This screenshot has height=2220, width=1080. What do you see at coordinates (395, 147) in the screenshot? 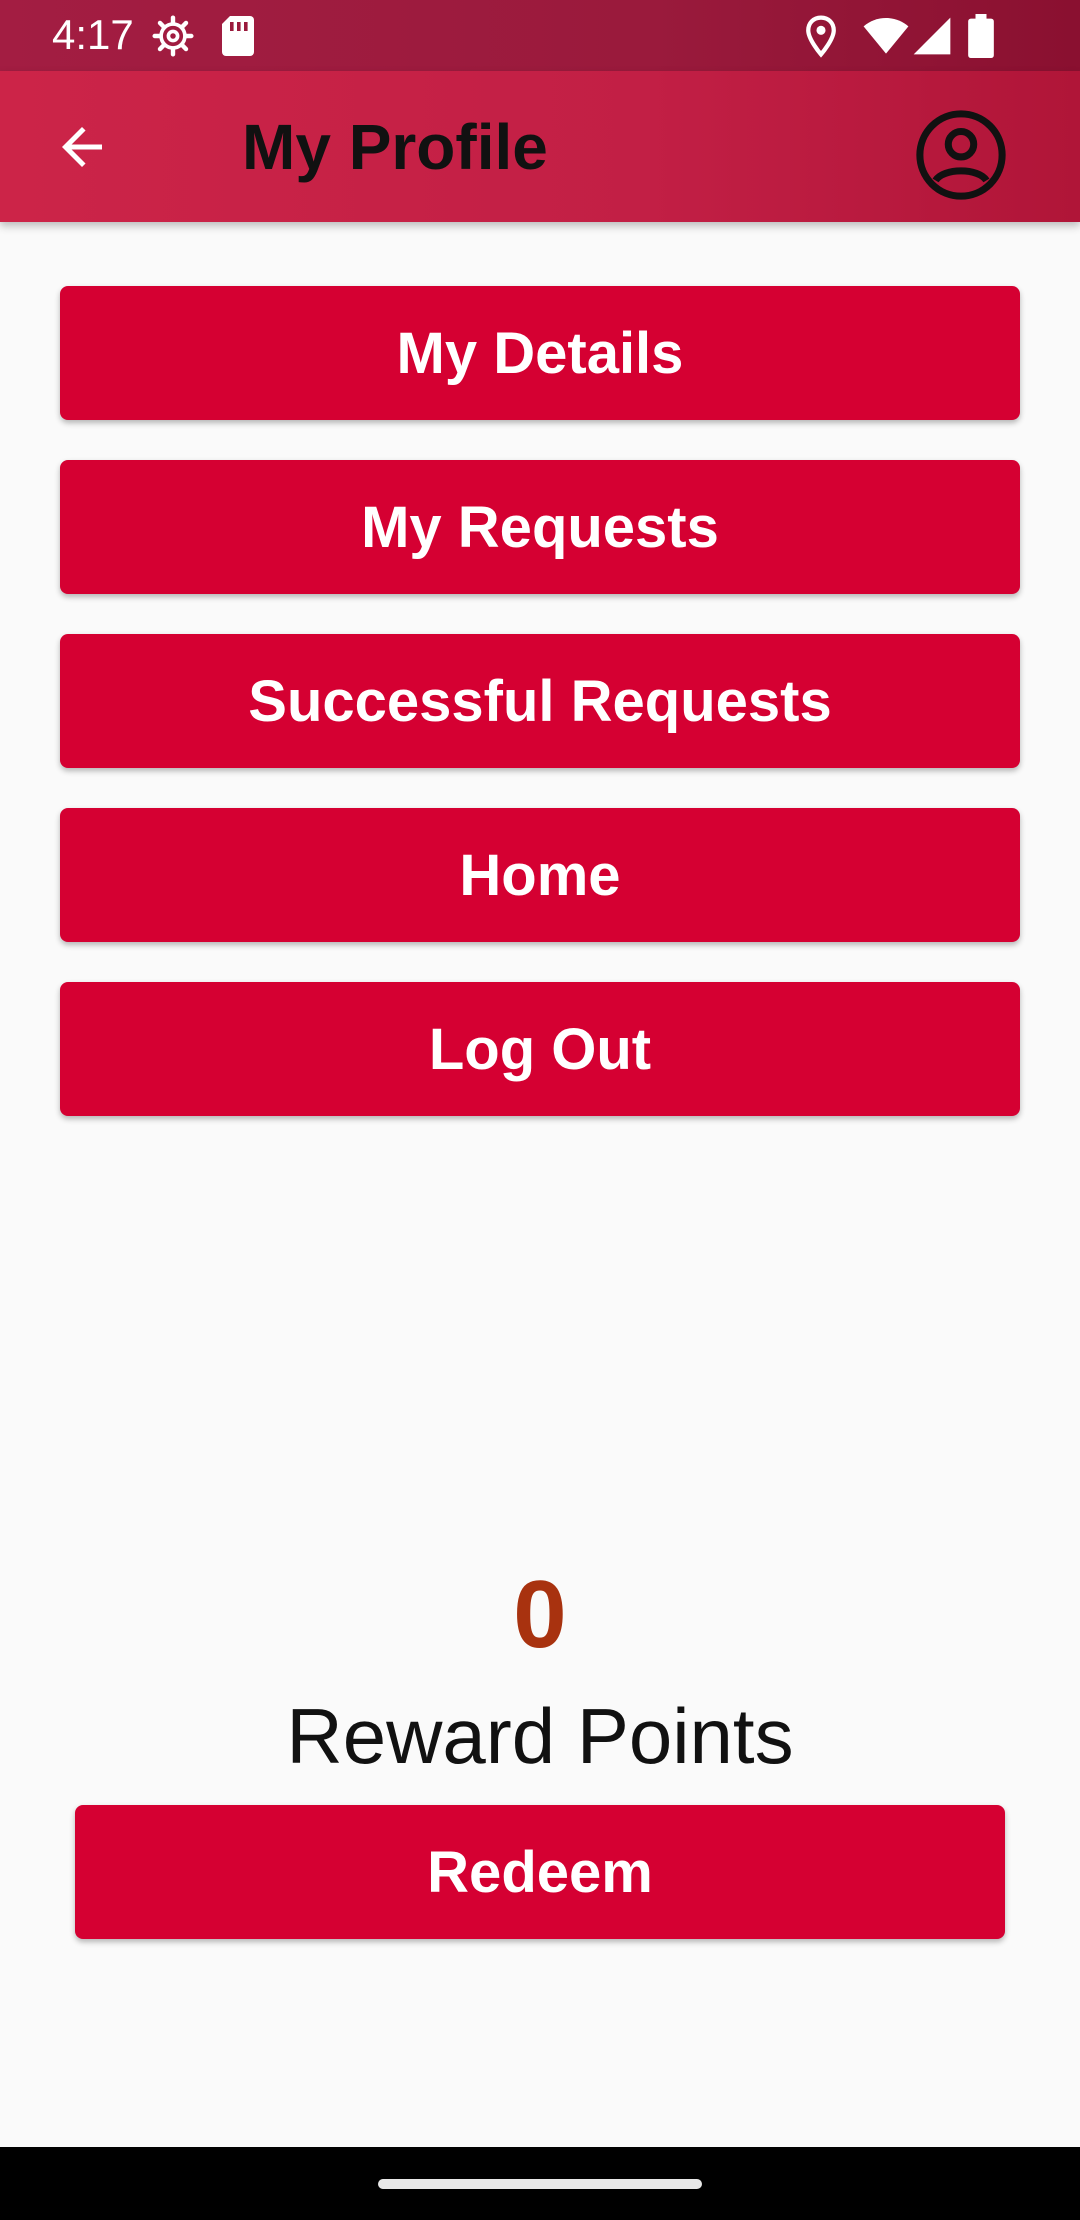
I see `page-title: My Profile` at bounding box center [395, 147].